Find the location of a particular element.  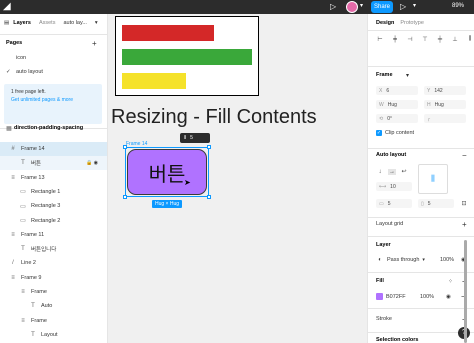

layer-row: # Frame 14 is located at coordinates (53, 149).